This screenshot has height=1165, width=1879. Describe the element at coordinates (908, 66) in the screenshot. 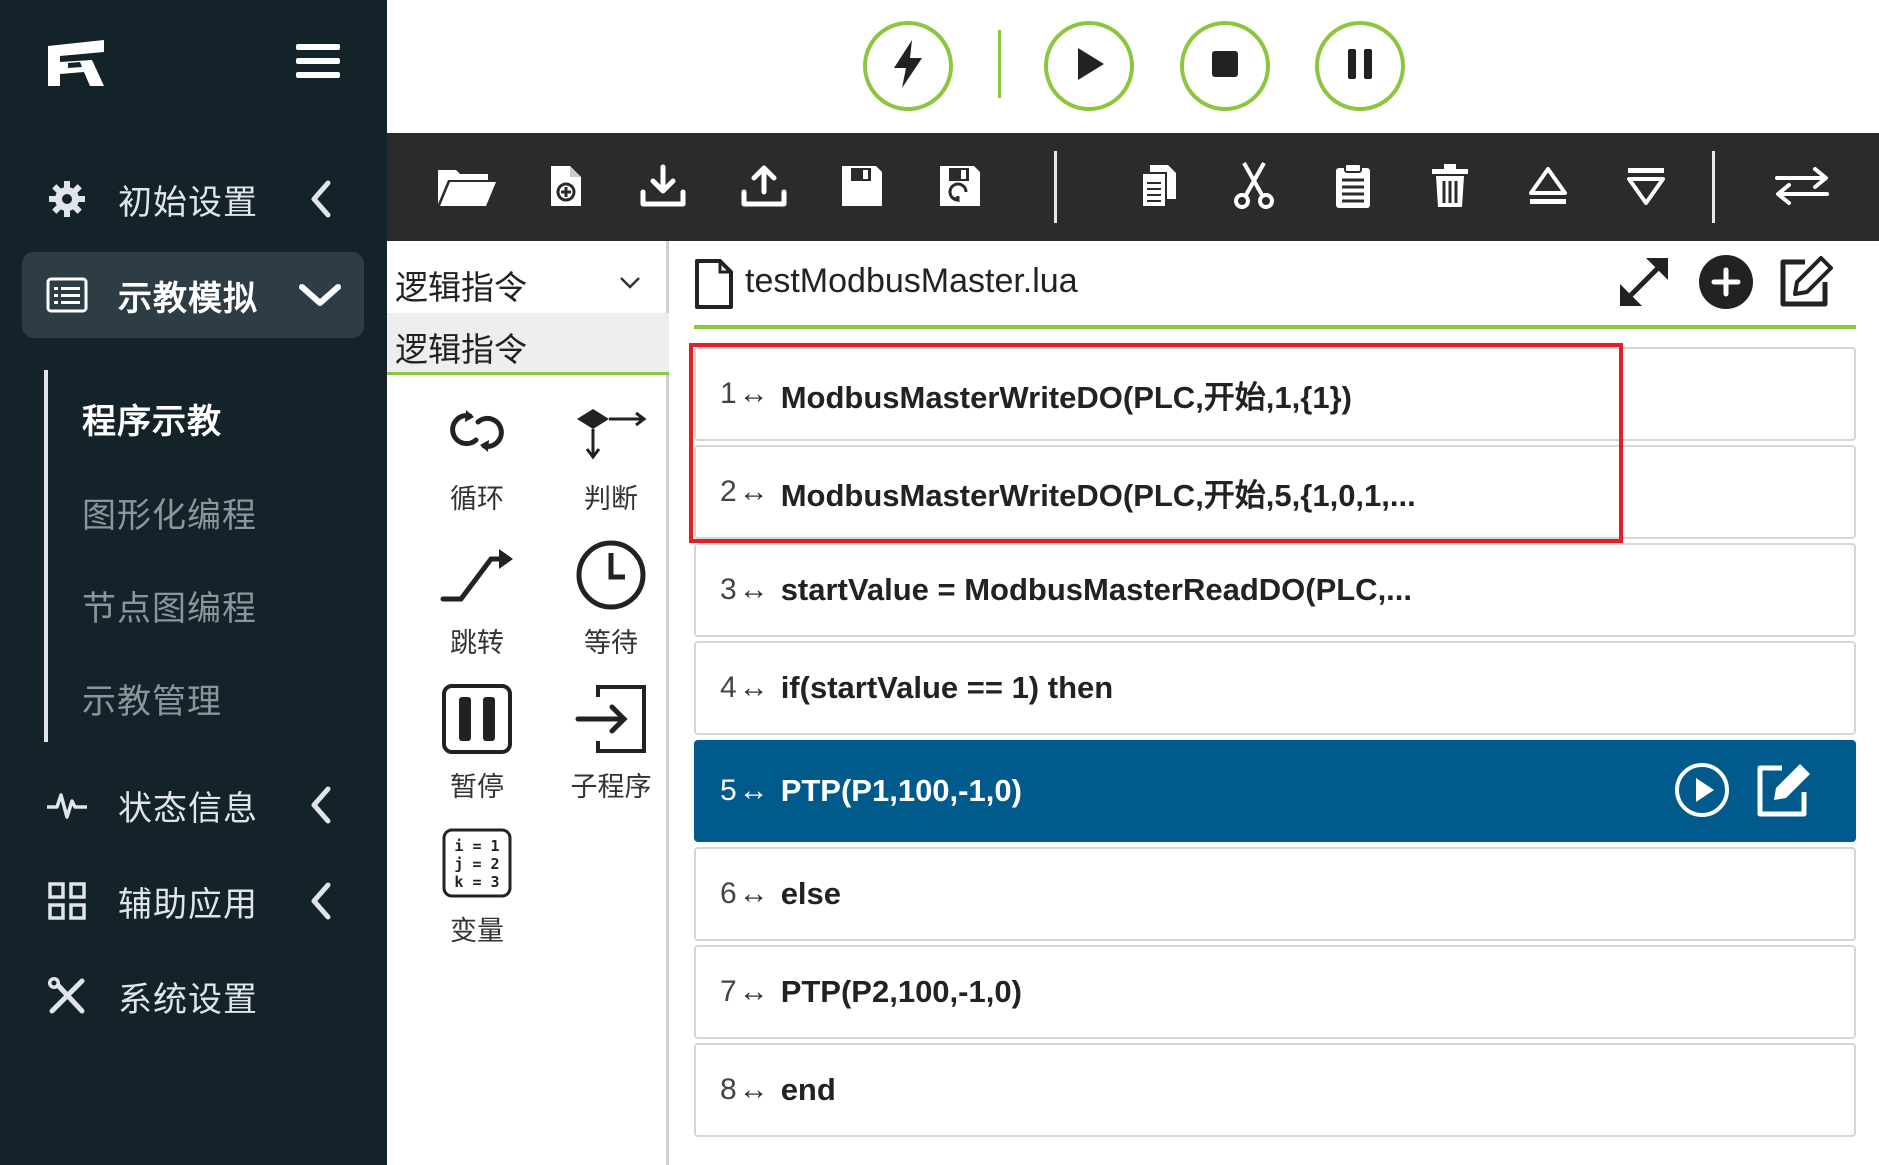

I see `enable-button` at that location.